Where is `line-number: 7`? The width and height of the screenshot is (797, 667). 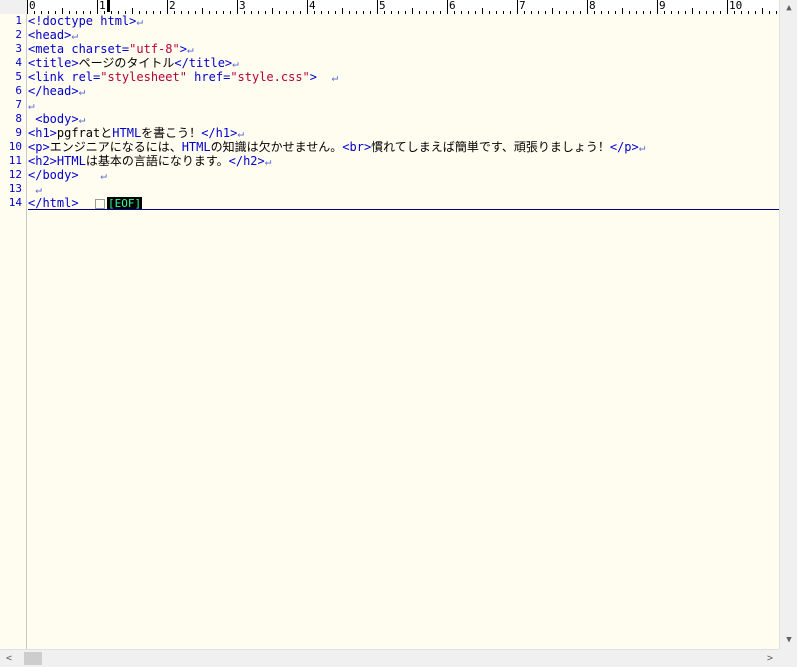
line-number: 7 is located at coordinates (18, 104).